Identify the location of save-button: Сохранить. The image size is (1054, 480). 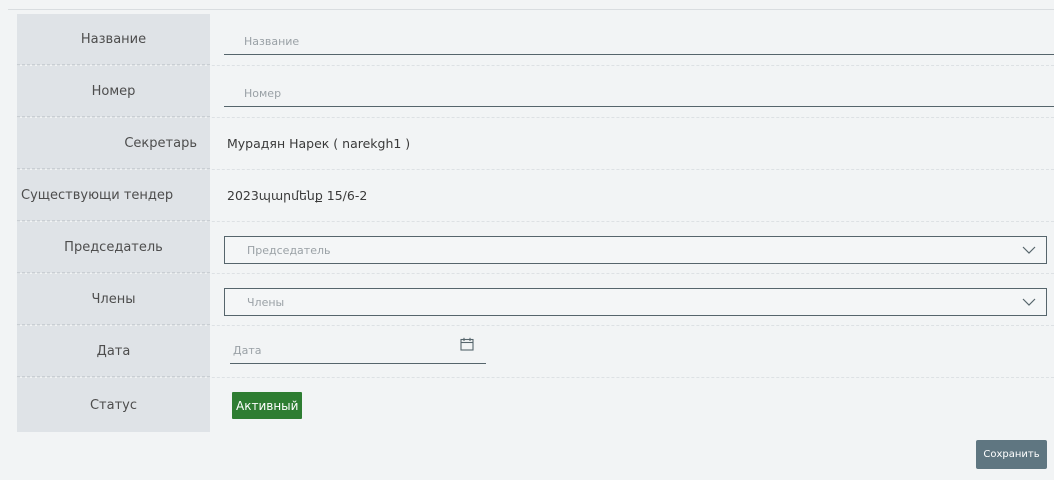
(1011, 454).